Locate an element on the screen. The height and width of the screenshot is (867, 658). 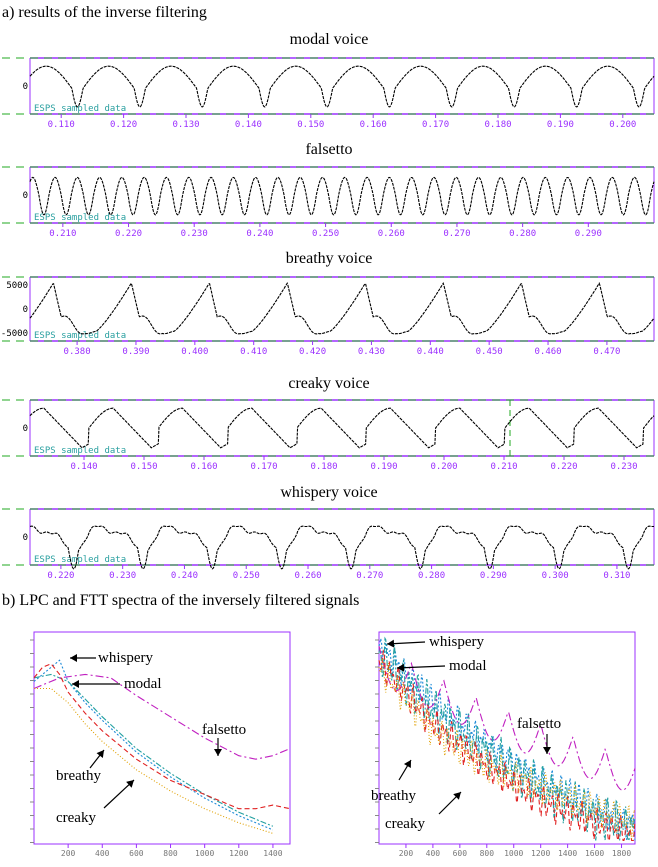
series-modal is located at coordinates (153, 750).